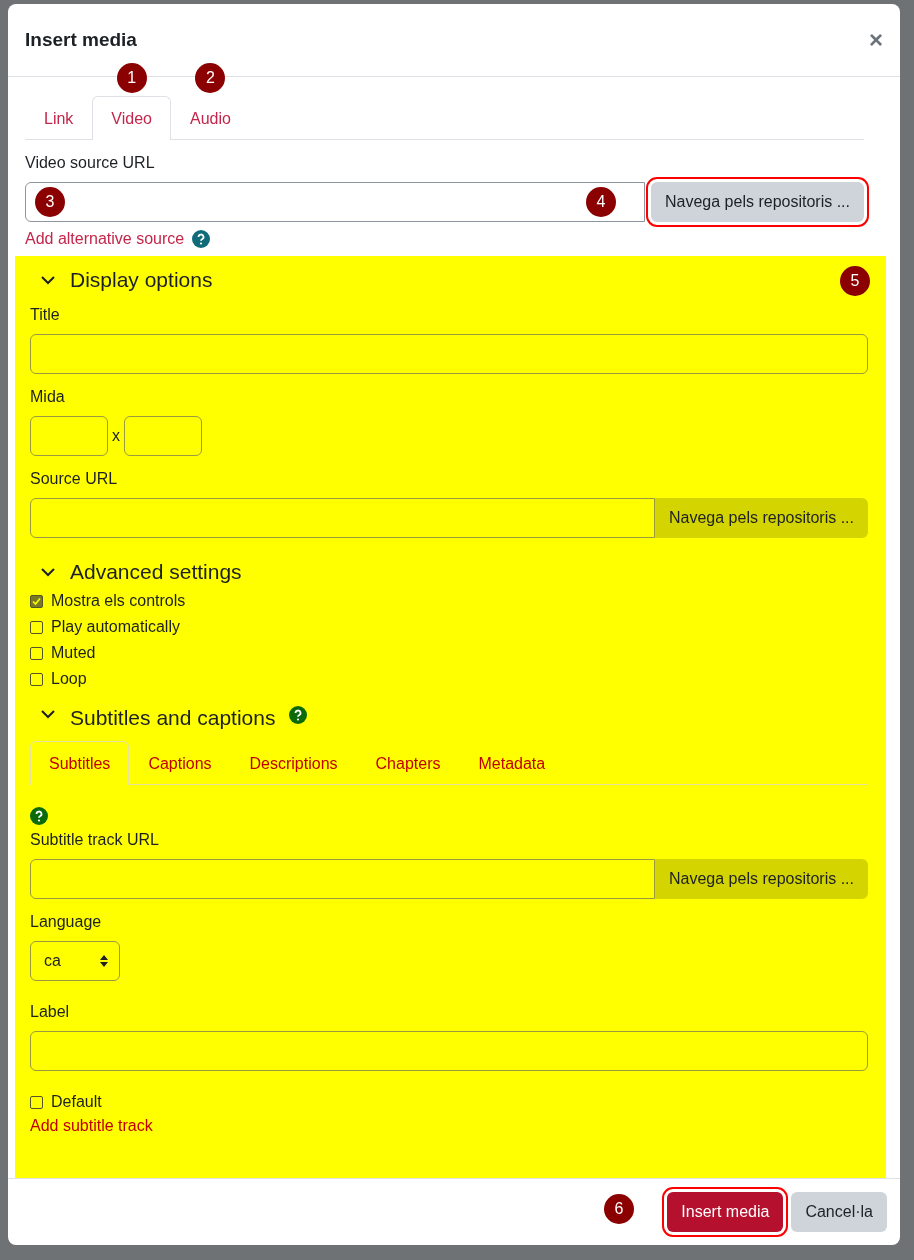  I want to click on field-label: Subtitle track URL, so click(95, 840).